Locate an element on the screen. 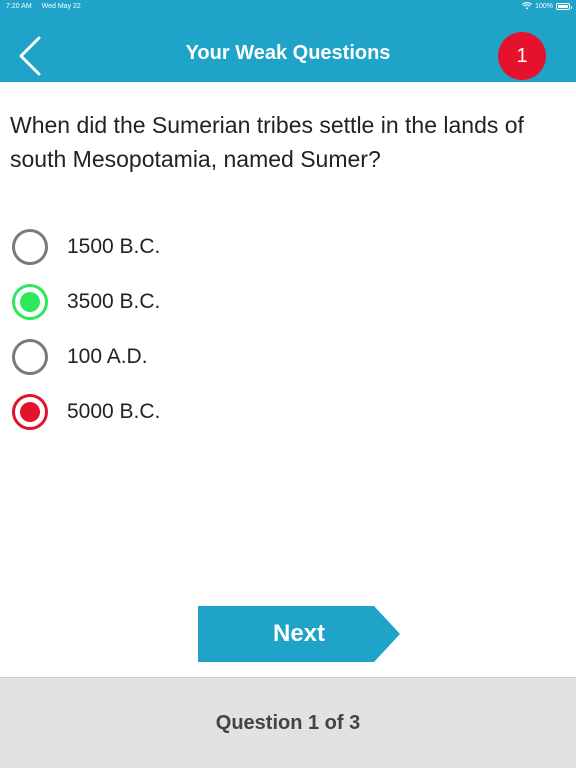  option-label: 3500 B.C. is located at coordinates (114, 301).